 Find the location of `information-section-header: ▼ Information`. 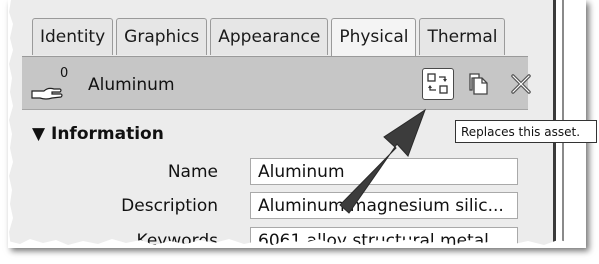

information-section-header: ▼ Information is located at coordinates (98, 134).